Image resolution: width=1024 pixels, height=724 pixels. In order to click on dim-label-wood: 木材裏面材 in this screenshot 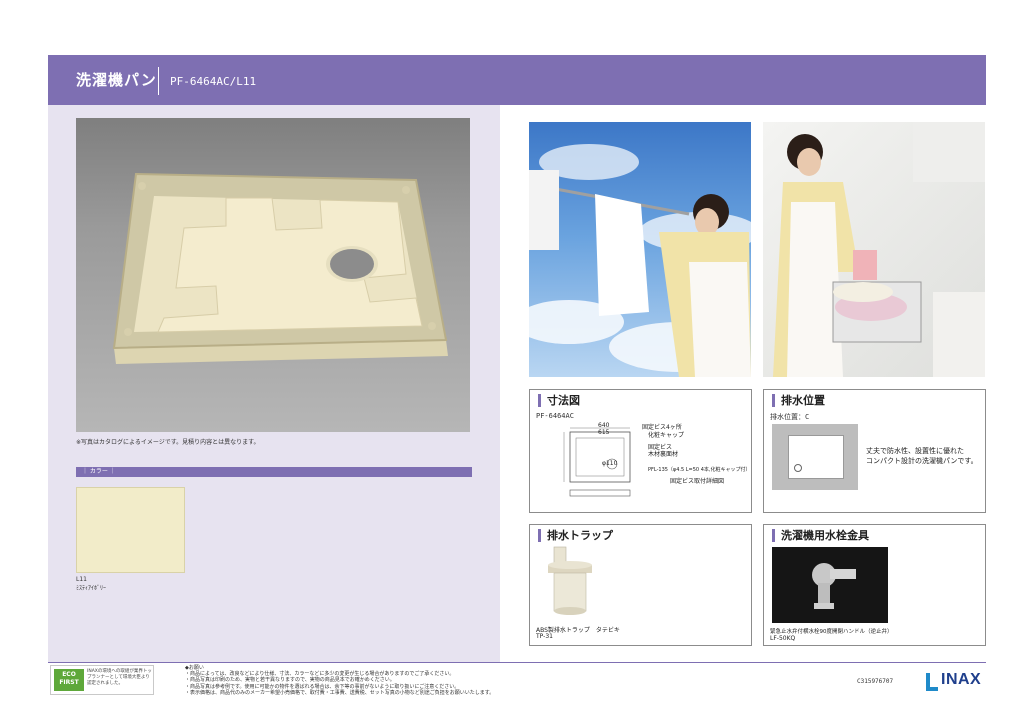, I will do `click(663, 454)`.